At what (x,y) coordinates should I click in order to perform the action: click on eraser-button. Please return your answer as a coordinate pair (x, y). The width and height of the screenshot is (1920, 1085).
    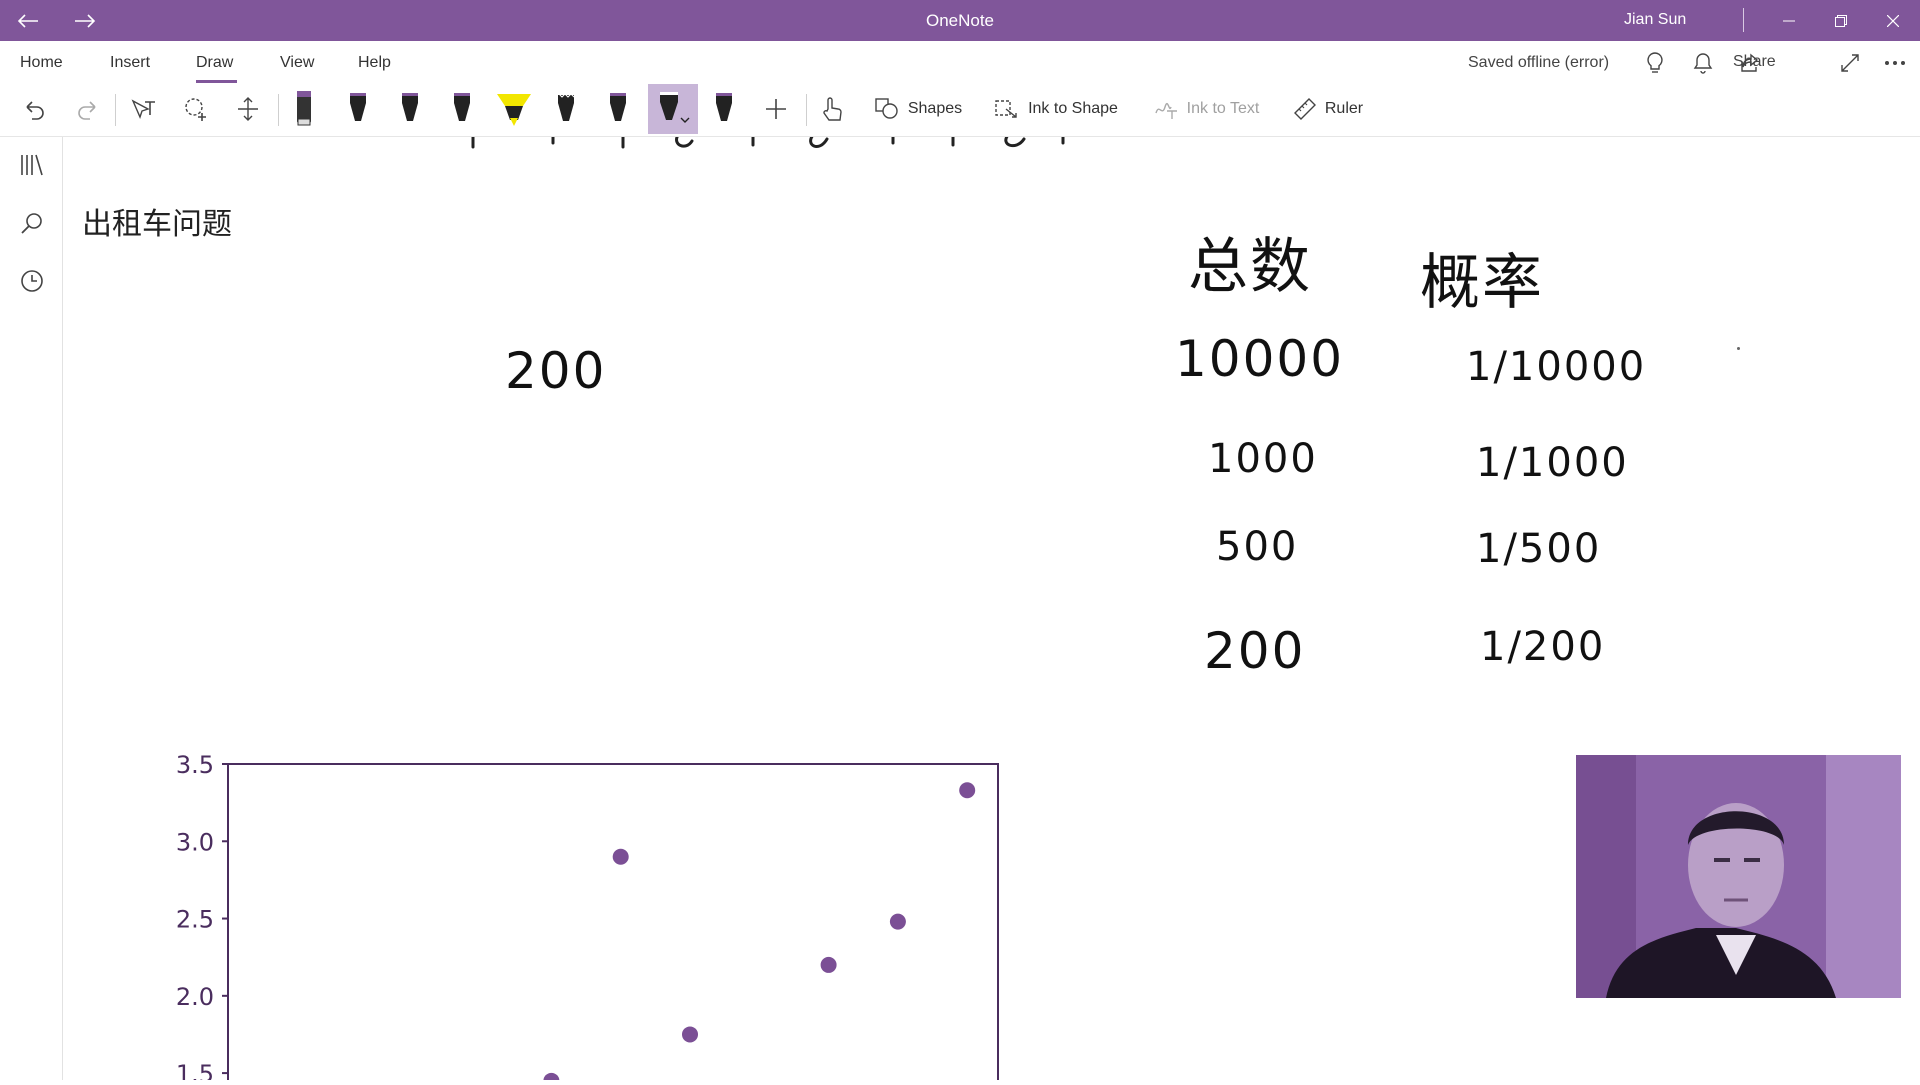
    Looking at the image, I should click on (304, 109).